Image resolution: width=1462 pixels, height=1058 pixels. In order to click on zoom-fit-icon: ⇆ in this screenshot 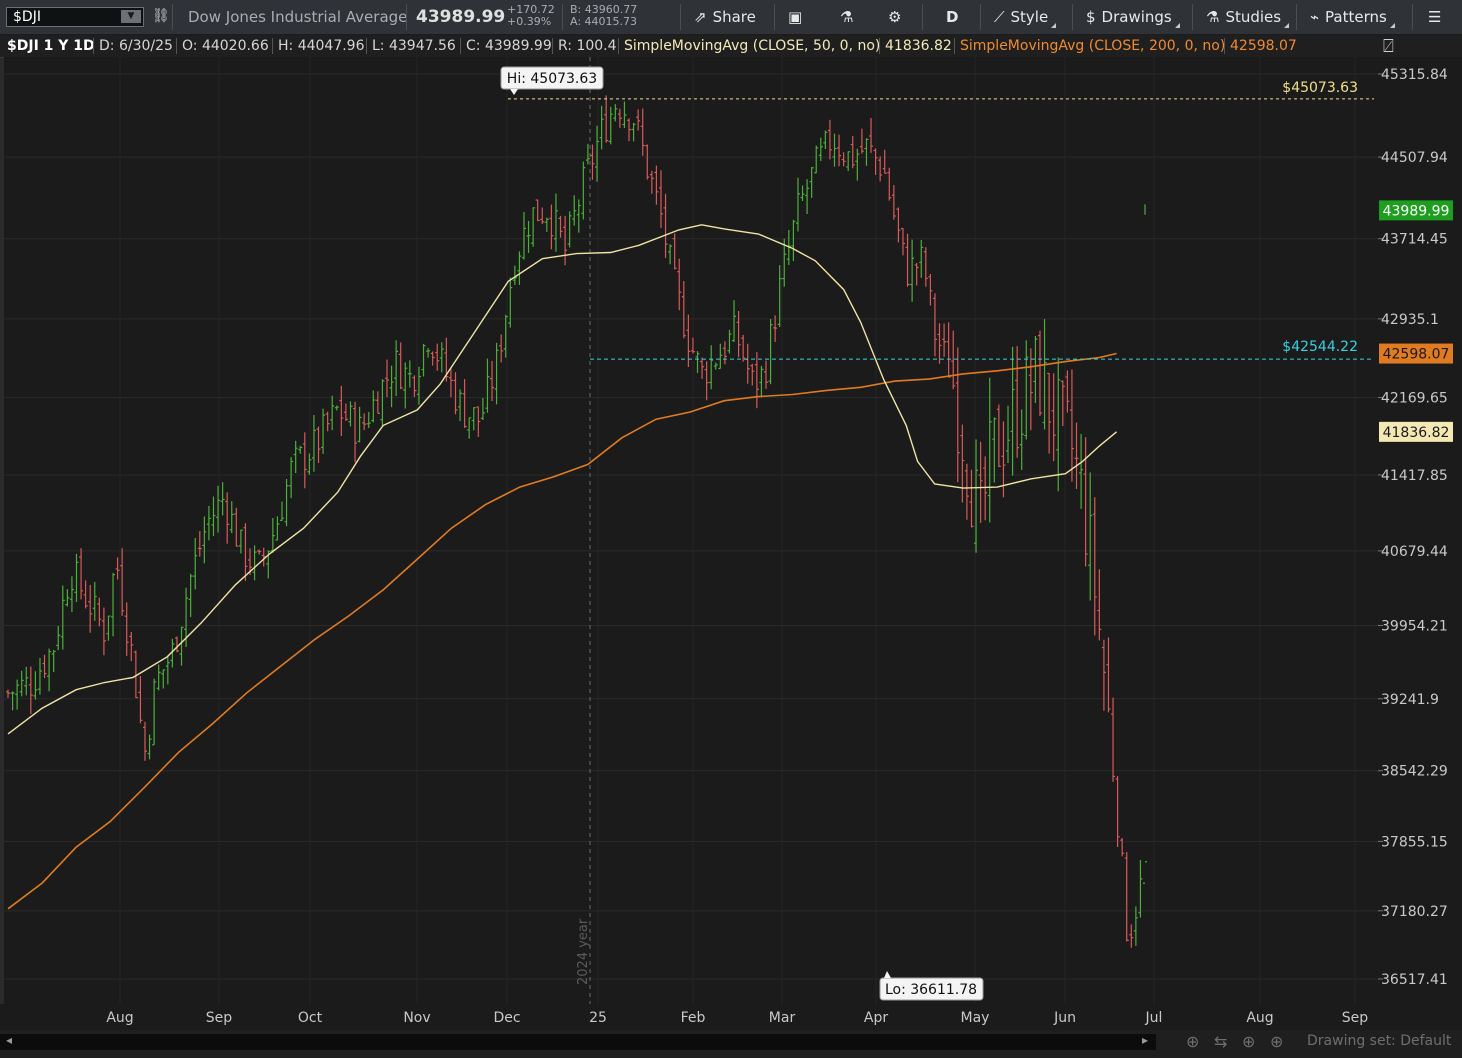, I will do `click(1220, 1041)`.